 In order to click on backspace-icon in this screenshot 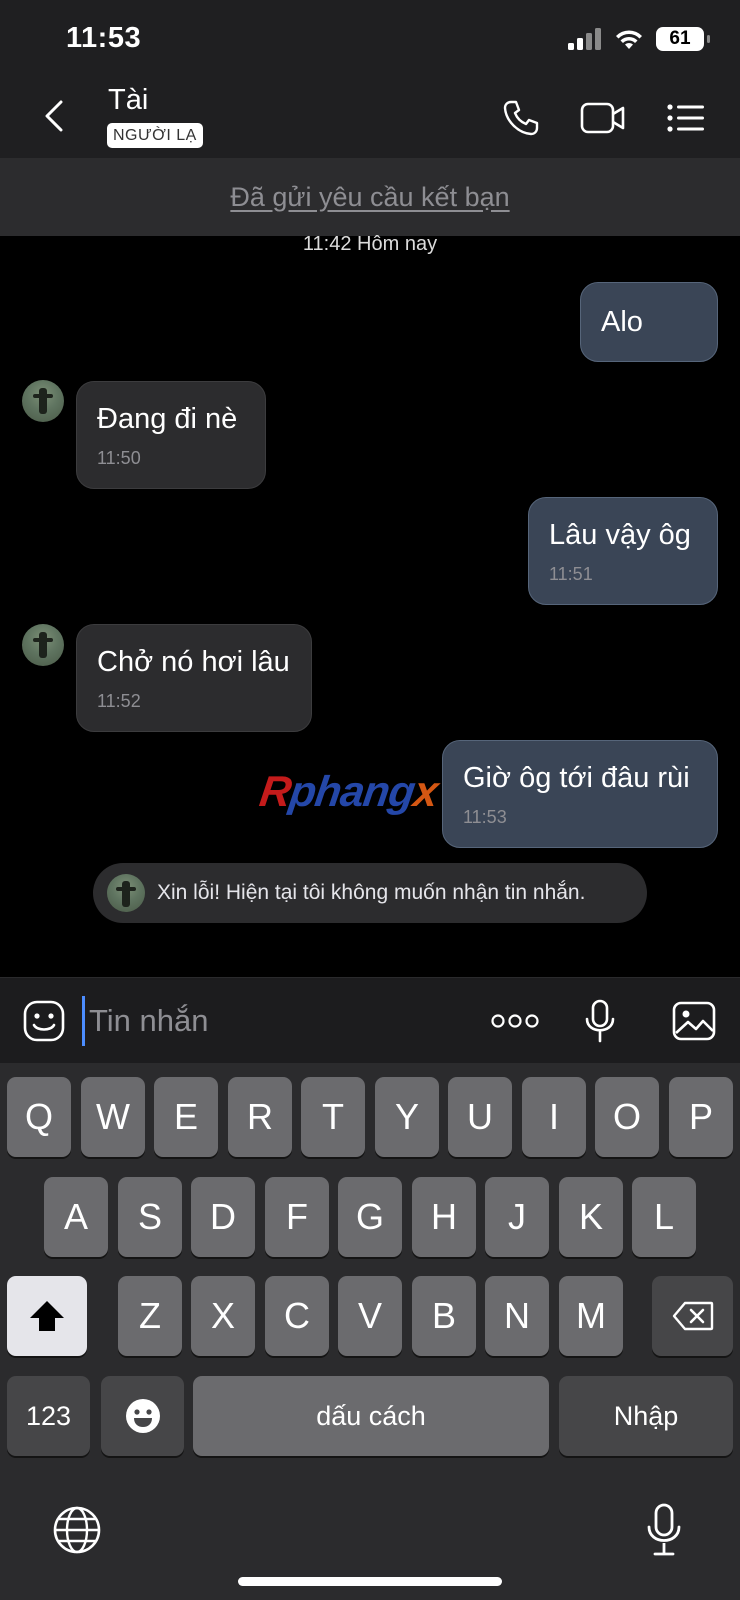, I will do `click(692, 1316)`.